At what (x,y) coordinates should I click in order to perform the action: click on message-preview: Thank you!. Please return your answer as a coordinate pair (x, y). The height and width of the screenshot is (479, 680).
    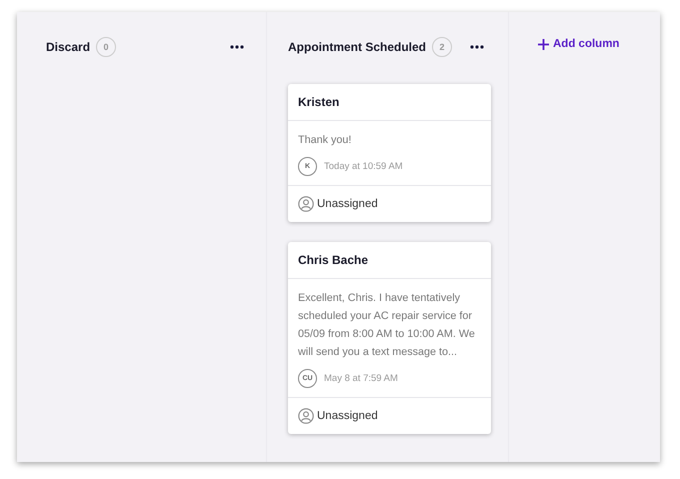
    Looking at the image, I should click on (325, 140).